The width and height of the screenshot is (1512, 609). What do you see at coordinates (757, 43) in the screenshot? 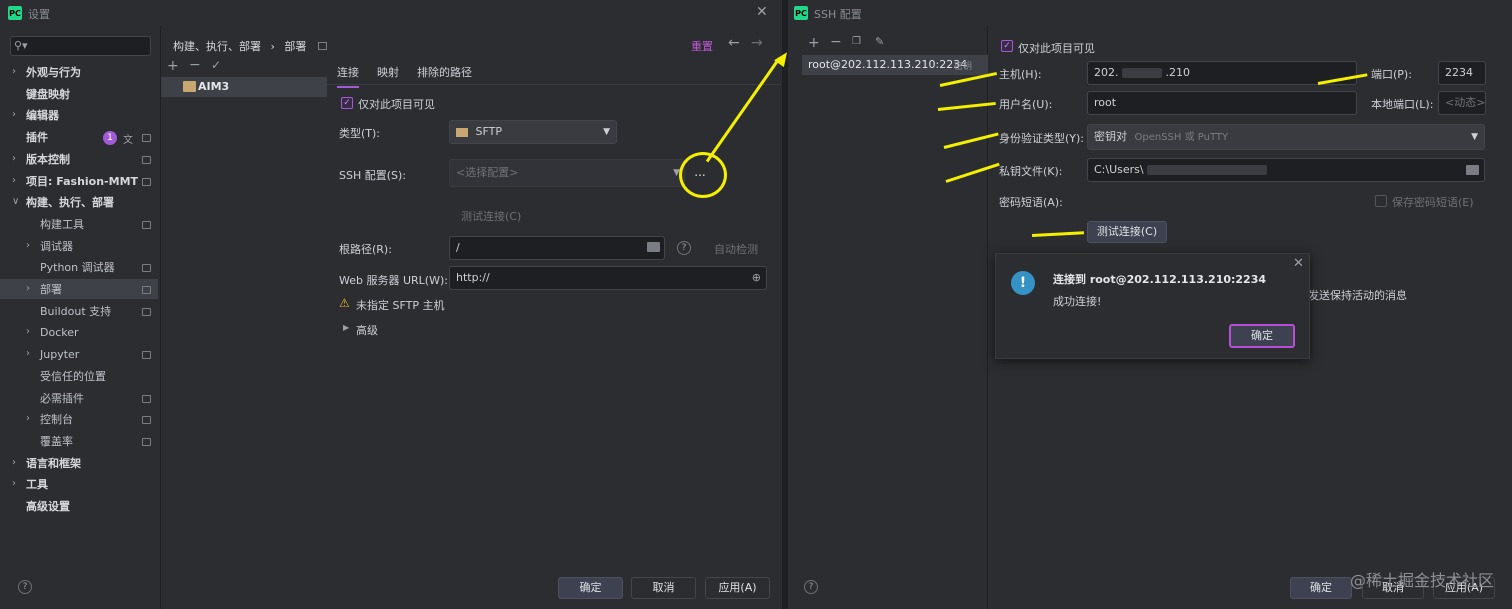
I see `forward-arrow-icon: →` at bounding box center [757, 43].